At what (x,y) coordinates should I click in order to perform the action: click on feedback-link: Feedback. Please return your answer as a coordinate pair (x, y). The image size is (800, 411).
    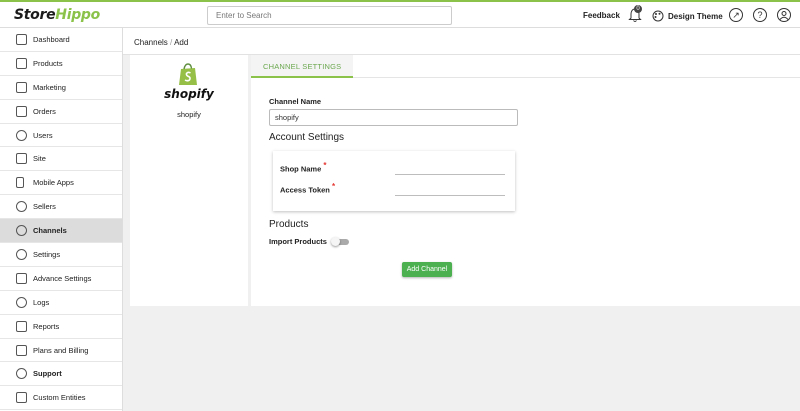
    Looking at the image, I should click on (601, 15).